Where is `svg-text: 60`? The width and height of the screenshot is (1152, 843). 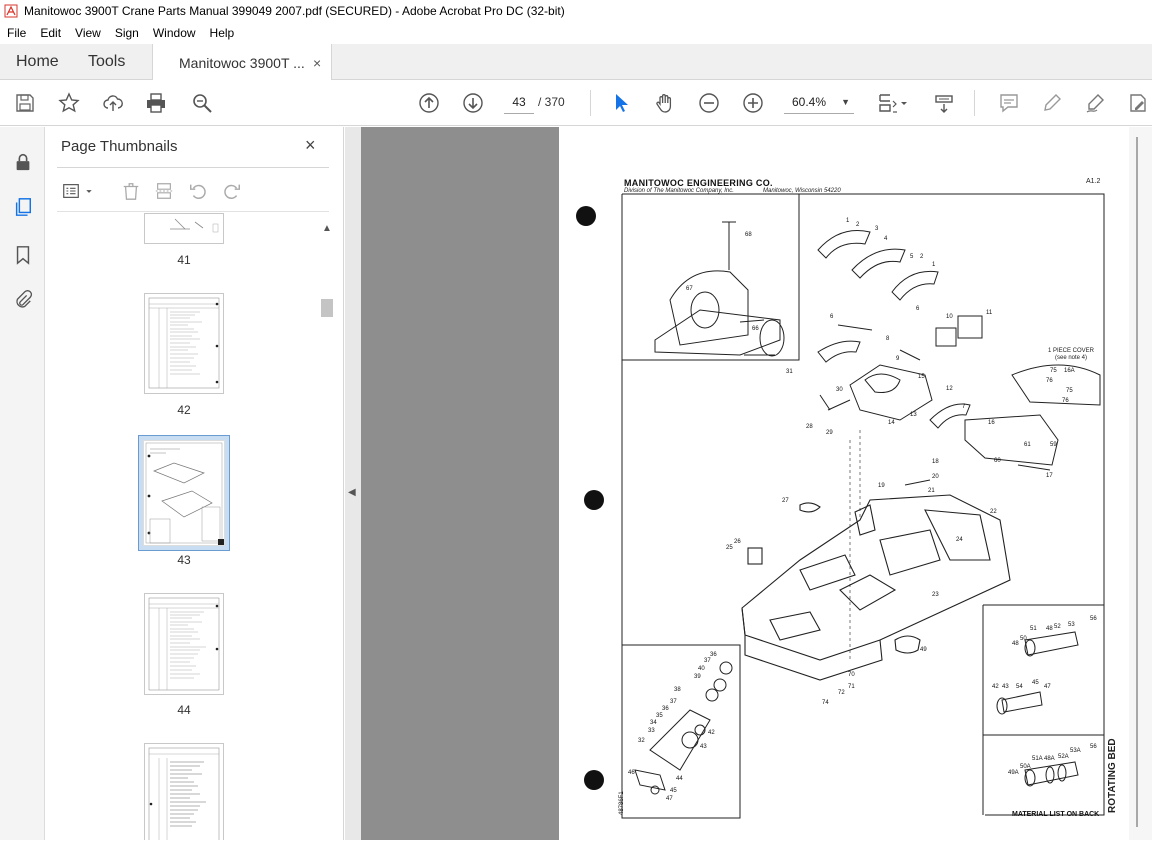
svg-text: 60 is located at coordinates (997, 461).